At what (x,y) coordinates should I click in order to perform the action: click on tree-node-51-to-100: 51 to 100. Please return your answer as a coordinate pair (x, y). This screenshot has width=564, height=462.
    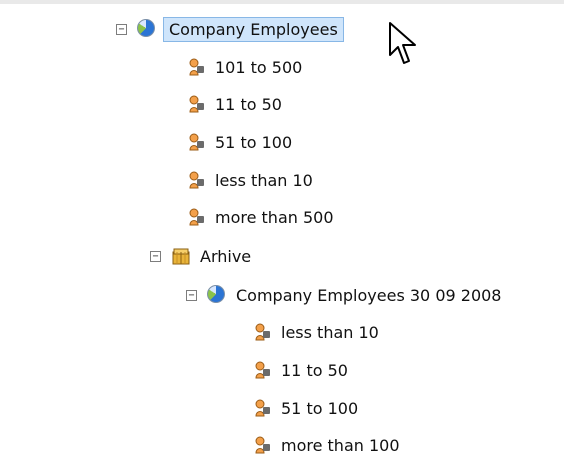
    Looking at the image, I should click on (240, 142).